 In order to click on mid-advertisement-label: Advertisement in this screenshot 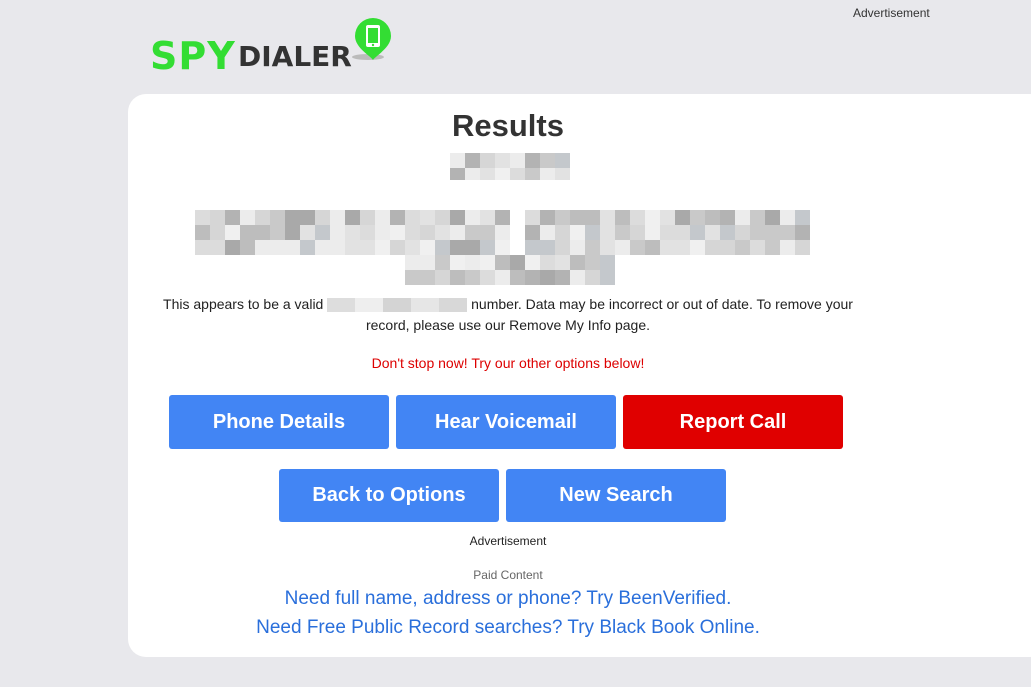, I will do `click(508, 541)`.